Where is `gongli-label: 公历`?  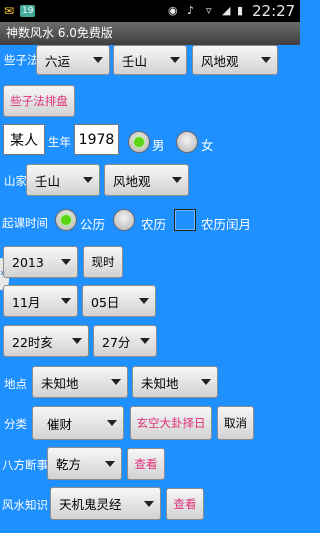
gongli-label: 公历 is located at coordinates (93, 224).